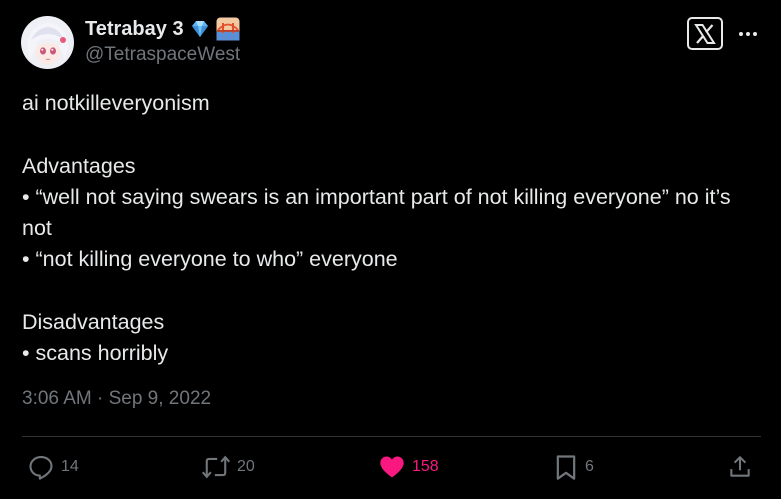  I want to click on avatar-image, so click(47, 42).